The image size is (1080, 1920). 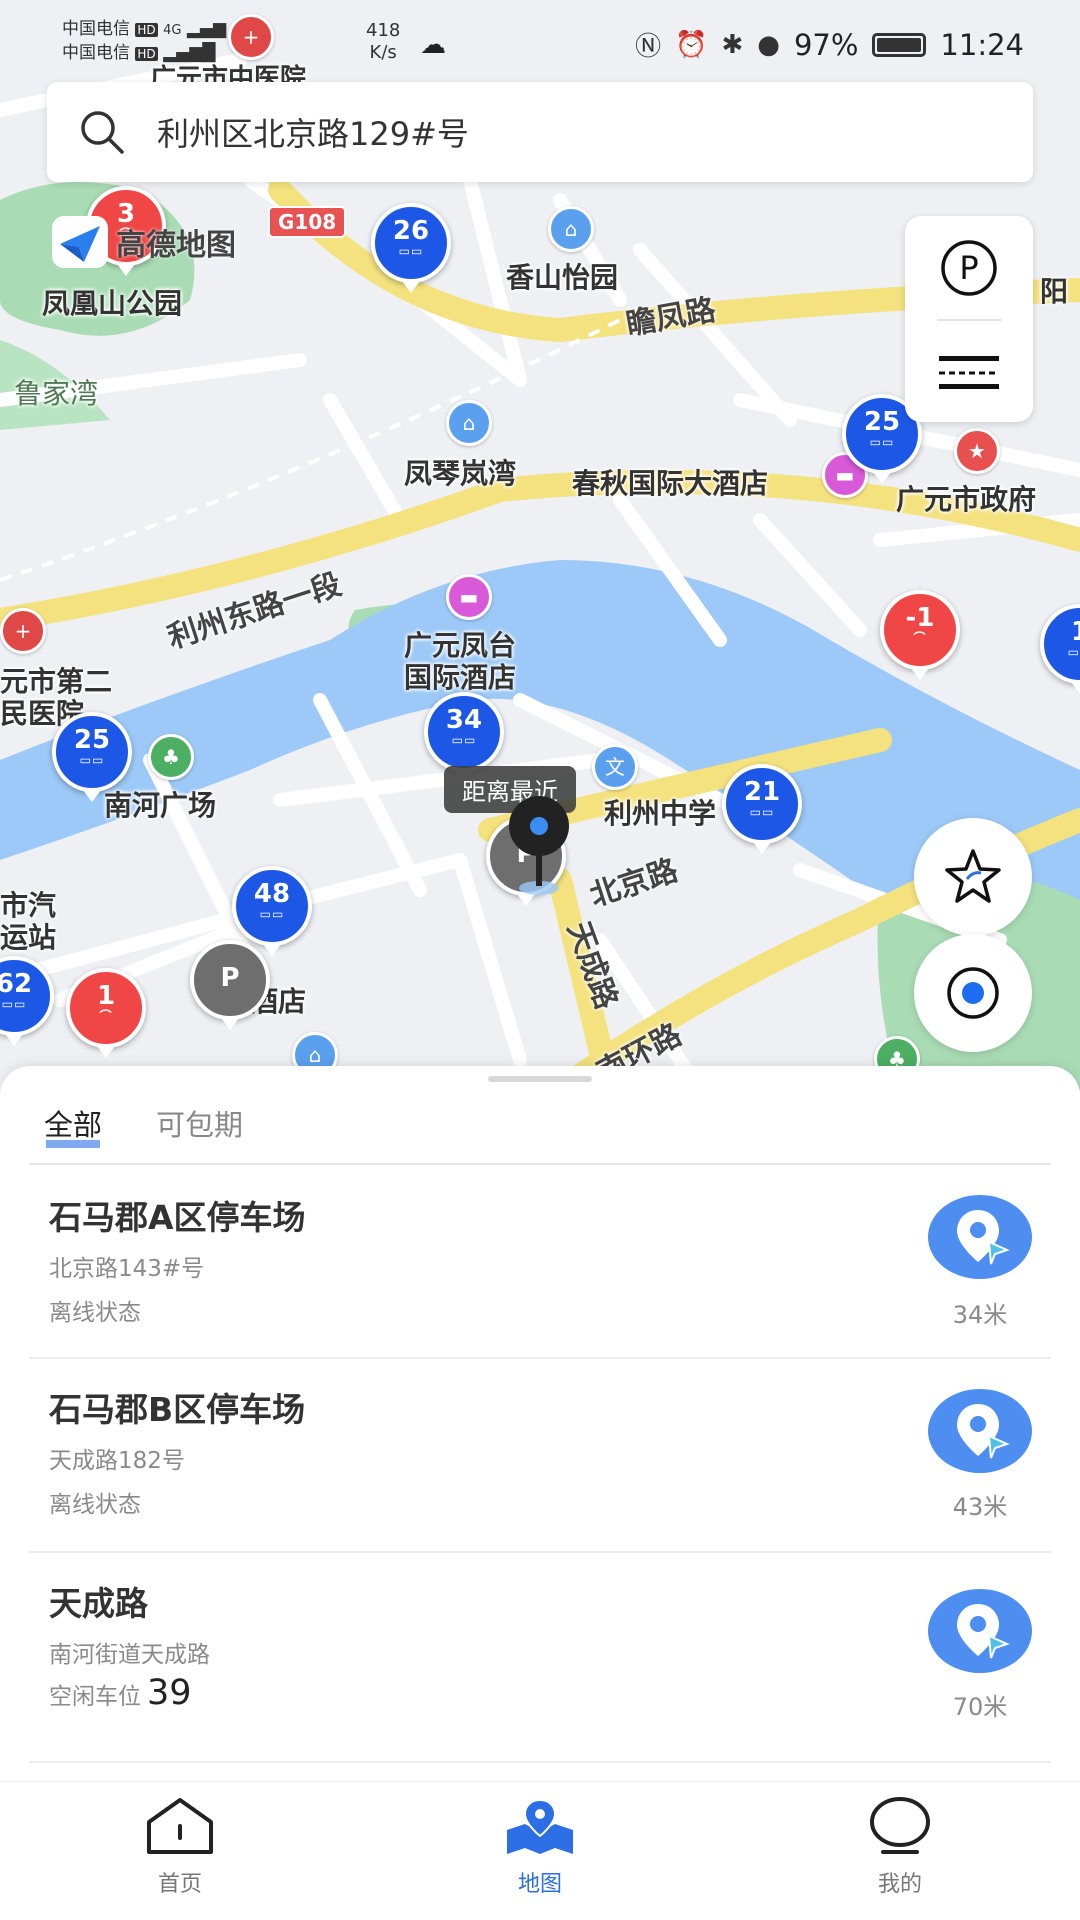 I want to click on network-type: 4G, so click(x=172, y=30).